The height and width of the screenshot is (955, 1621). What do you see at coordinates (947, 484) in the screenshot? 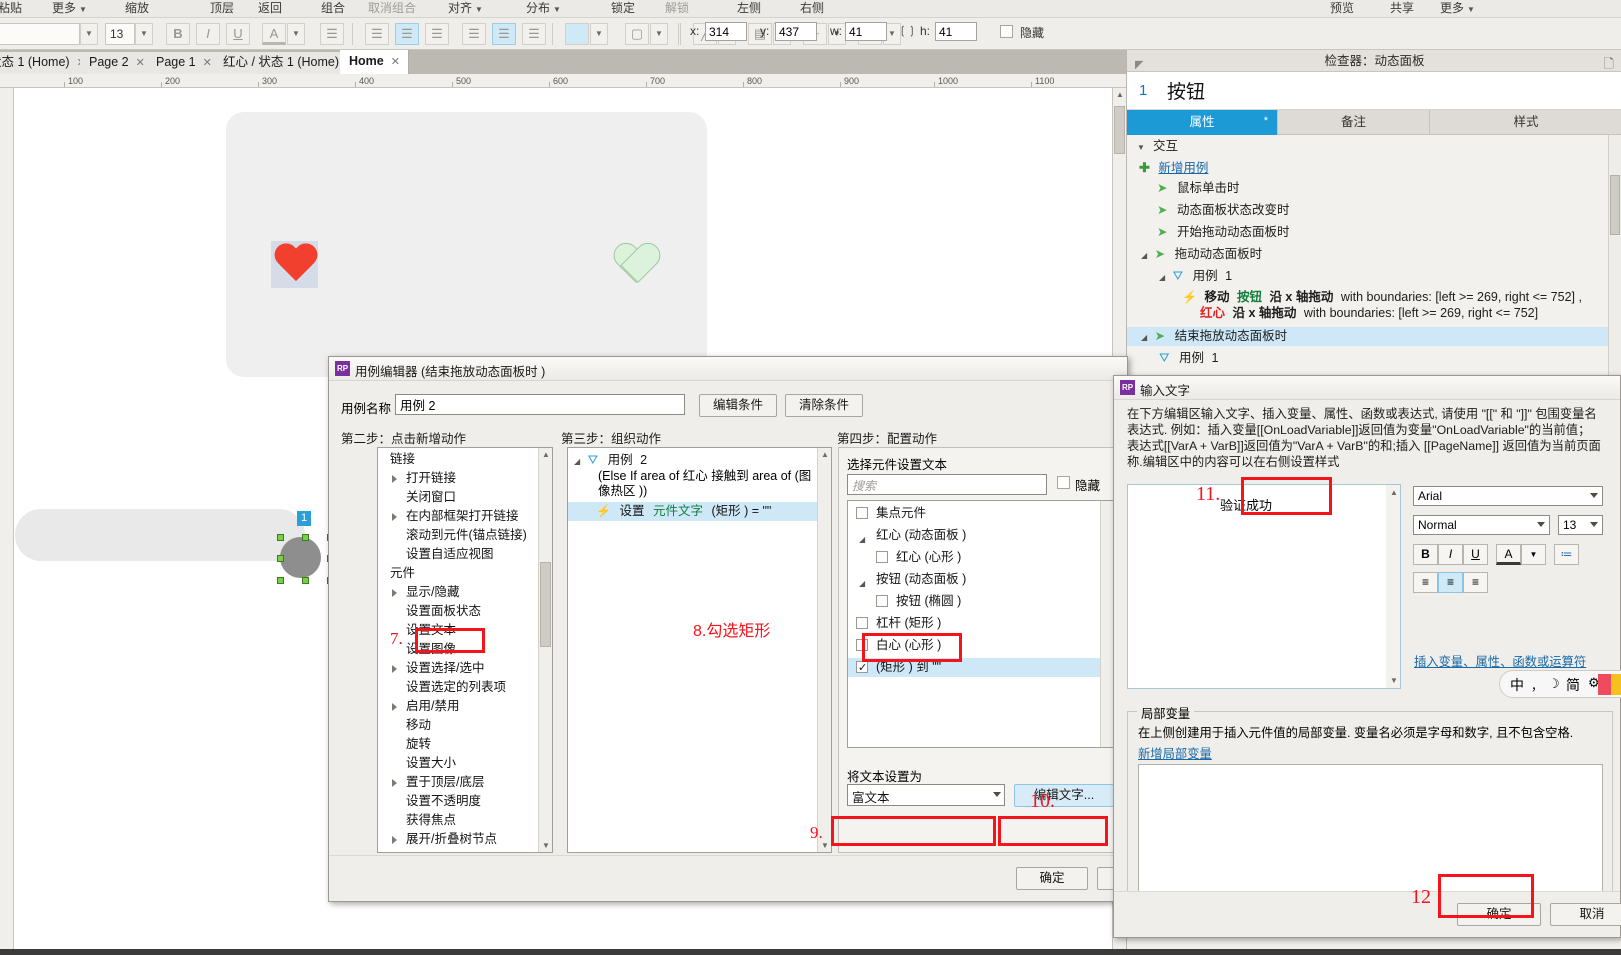
I see `widget-search-input: 搜索` at bounding box center [947, 484].